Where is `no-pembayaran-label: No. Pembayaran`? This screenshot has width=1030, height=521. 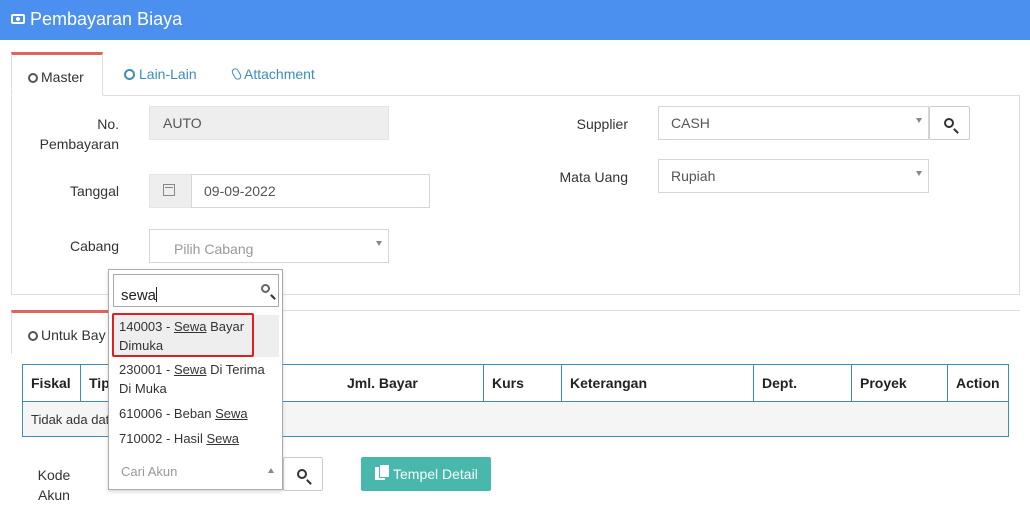
no-pembayaran-label: No. Pembayaran is located at coordinates (74, 134).